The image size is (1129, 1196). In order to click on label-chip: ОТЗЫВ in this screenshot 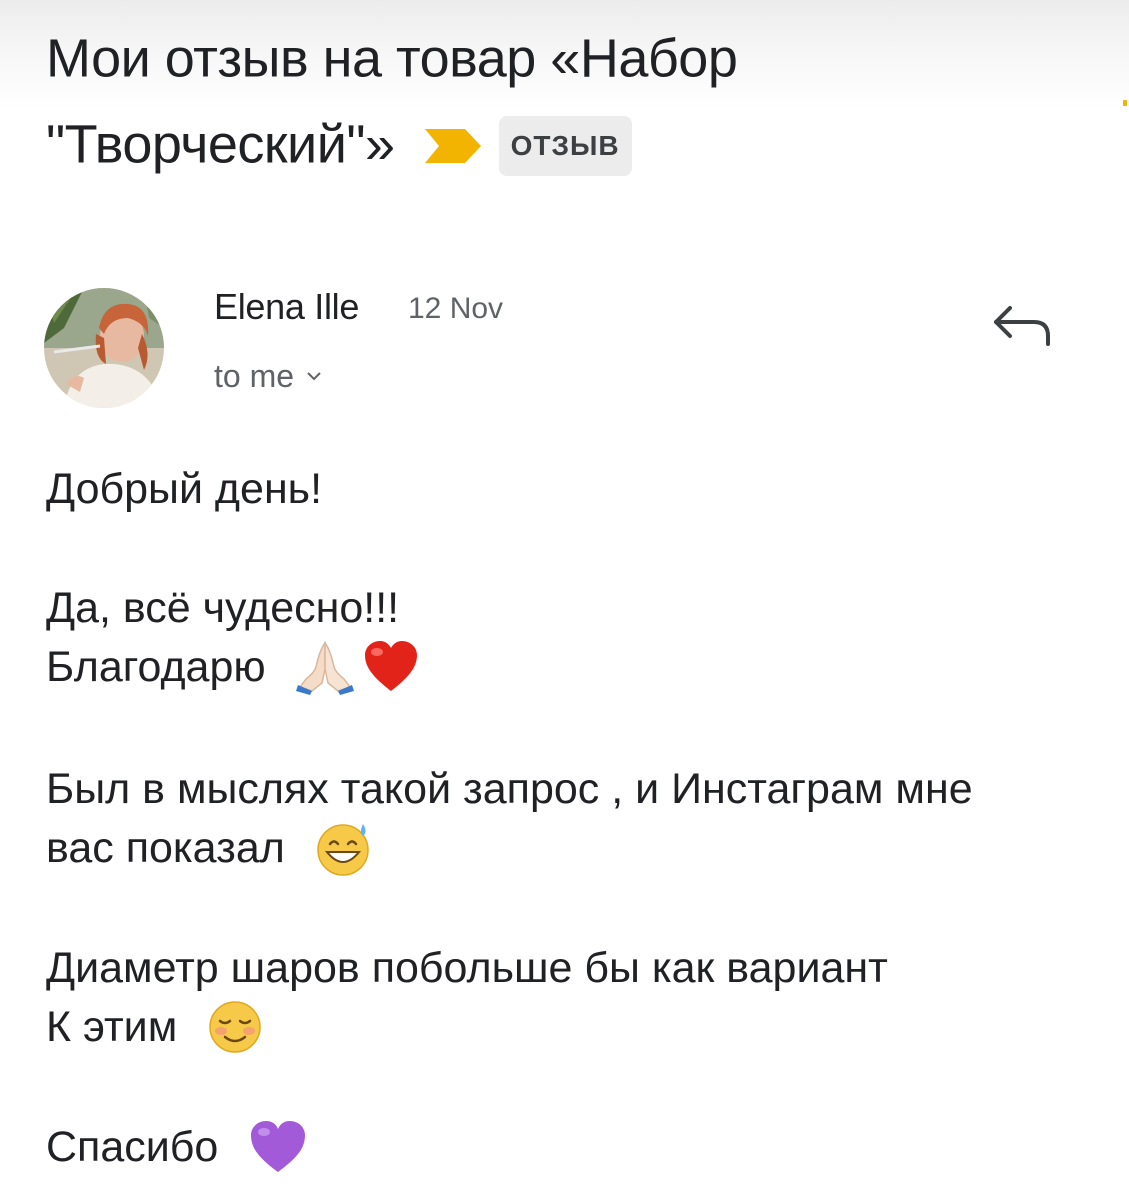, I will do `click(565, 146)`.